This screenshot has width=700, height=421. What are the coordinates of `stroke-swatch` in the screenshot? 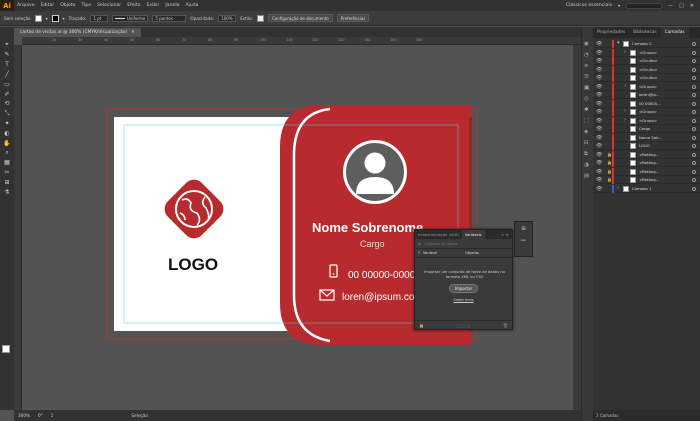 It's located at (55, 18).